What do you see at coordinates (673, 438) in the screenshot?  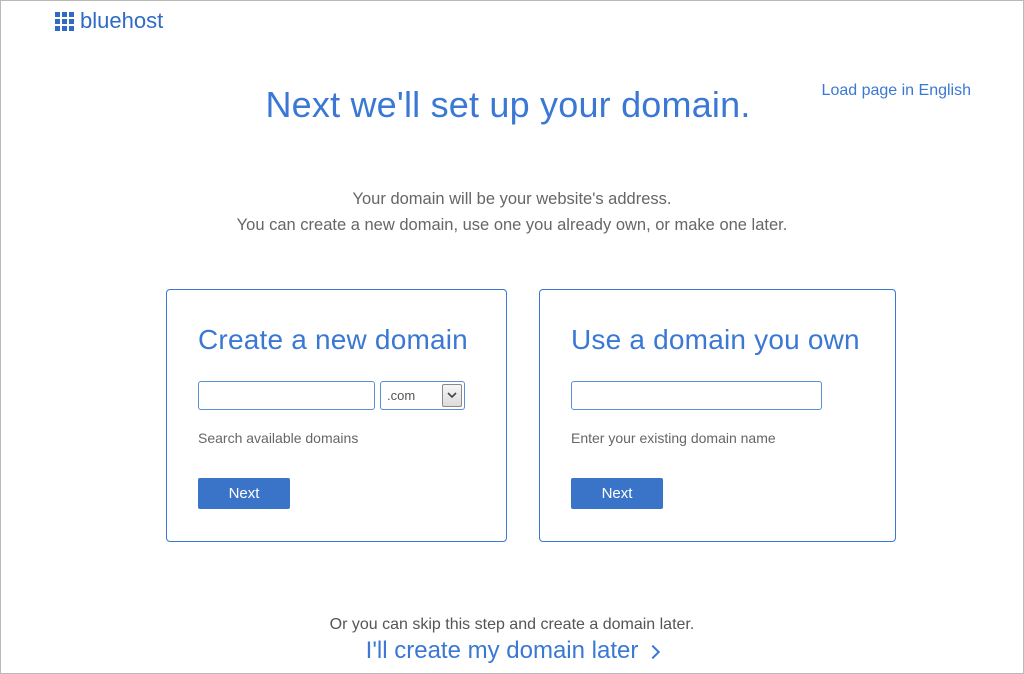 I see `own-domain-helper: Enter your existing domain name` at bounding box center [673, 438].